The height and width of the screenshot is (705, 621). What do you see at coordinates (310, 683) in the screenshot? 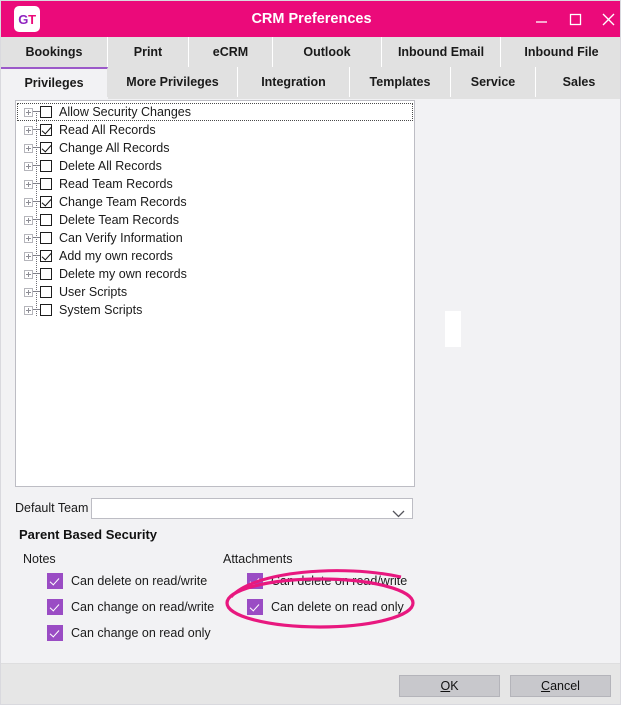
I see `dialog-button-bar: OK Cancel` at bounding box center [310, 683].